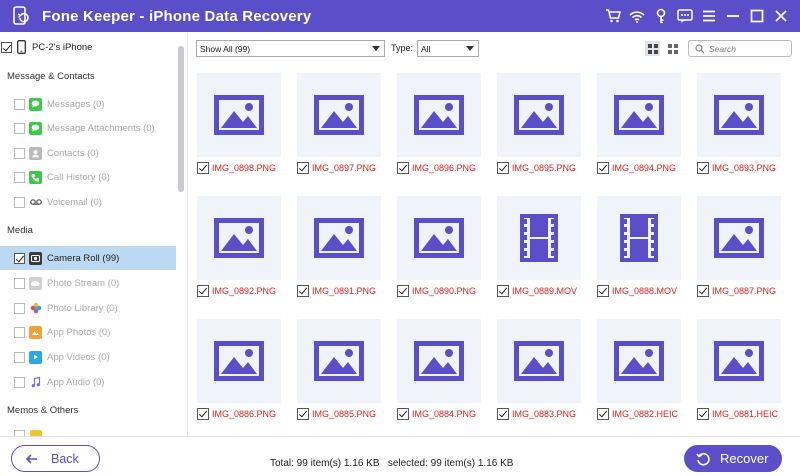 The width and height of the screenshot is (800, 476). I want to click on device-checkbox, so click(6, 47).